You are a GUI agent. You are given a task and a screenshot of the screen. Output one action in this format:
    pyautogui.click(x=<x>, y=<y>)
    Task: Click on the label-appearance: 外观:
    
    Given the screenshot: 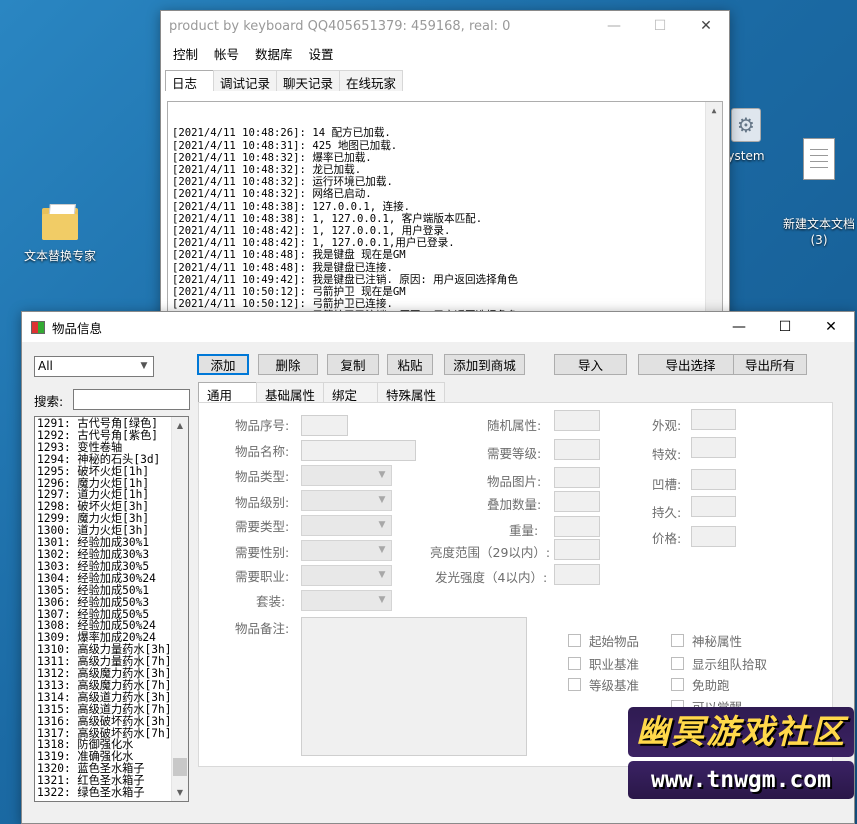 What is the action you would take?
    pyautogui.click(x=667, y=425)
    